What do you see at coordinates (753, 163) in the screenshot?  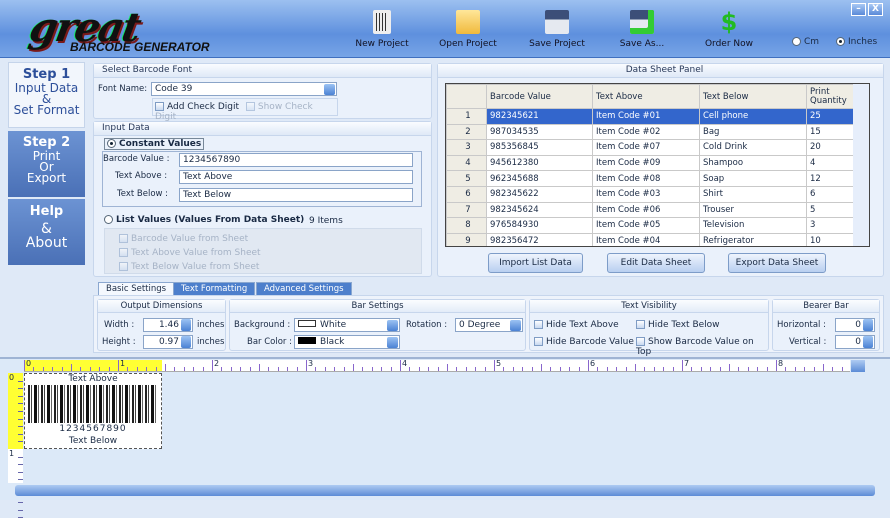 I see `table-cell: Shampoo` at bounding box center [753, 163].